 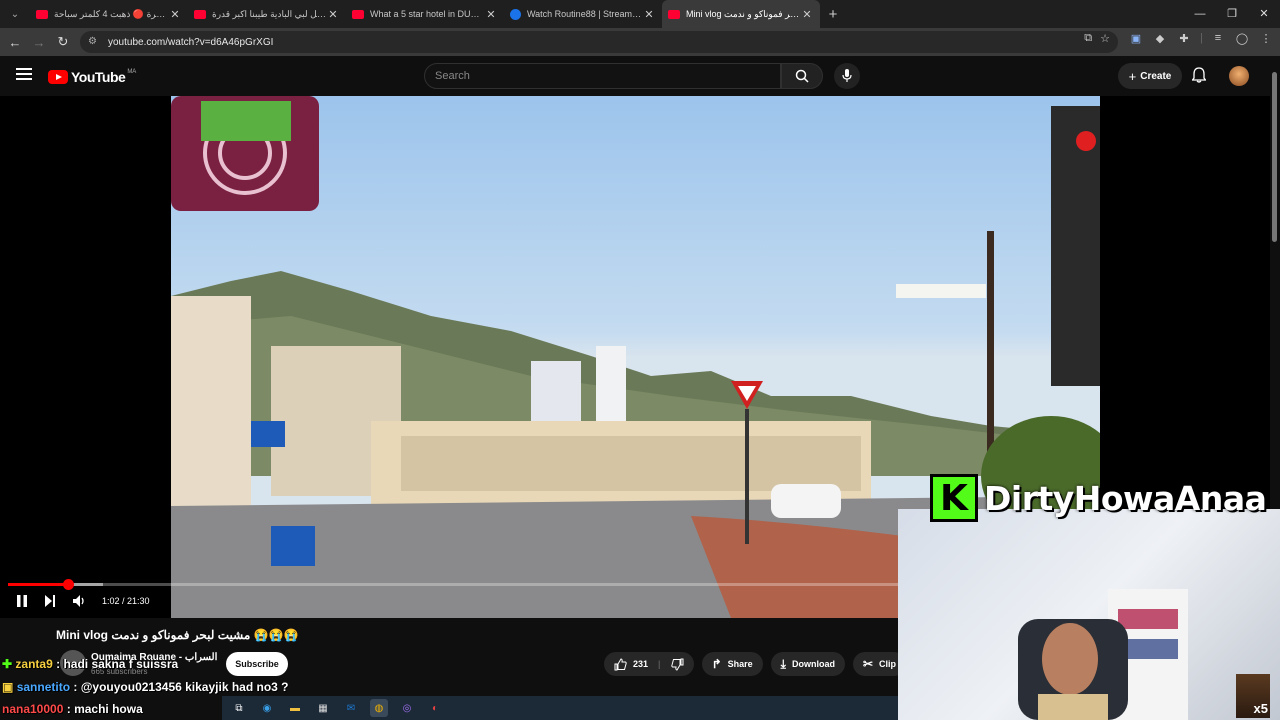 What do you see at coordinates (63, 42) in the screenshot?
I see `reload-icon: ↻` at bounding box center [63, 42].